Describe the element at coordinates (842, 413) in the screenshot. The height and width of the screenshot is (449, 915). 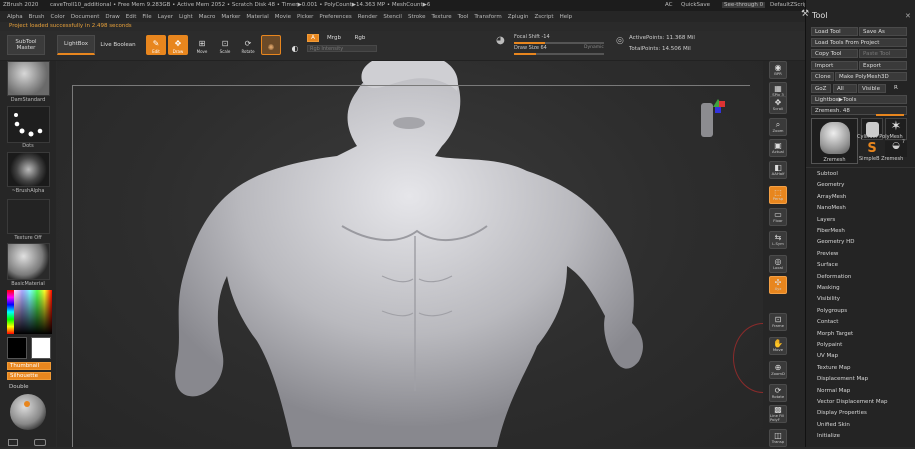
I see `section-display-properties: Display Properties` at that location.